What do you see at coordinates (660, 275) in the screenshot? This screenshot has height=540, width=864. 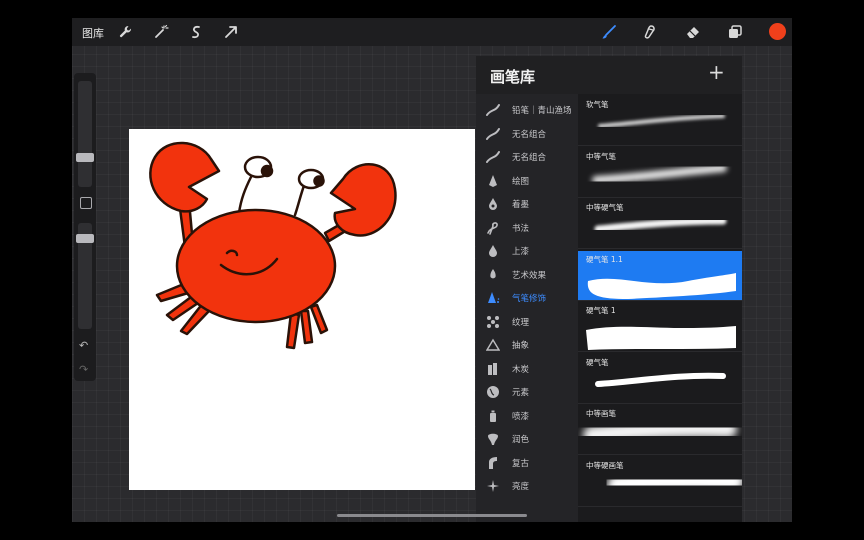 I see `brush-item: 硬气笔 1.1` at bounding box center [660, 275].